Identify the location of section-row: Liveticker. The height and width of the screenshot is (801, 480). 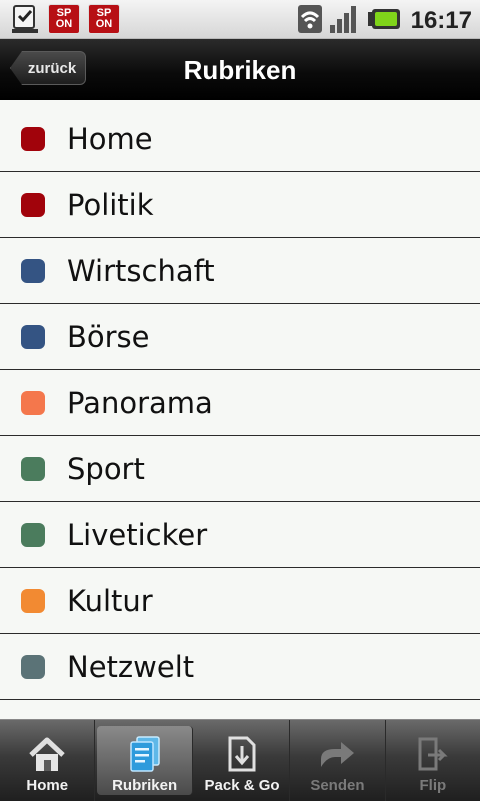
(240, 535).